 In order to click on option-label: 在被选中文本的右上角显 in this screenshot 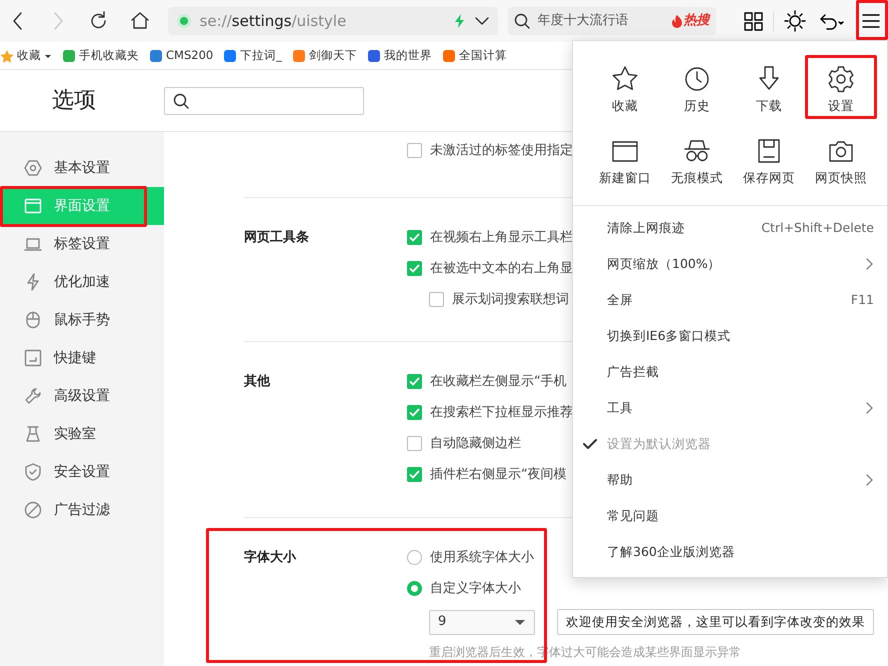, I will do `click(501, 269)`.